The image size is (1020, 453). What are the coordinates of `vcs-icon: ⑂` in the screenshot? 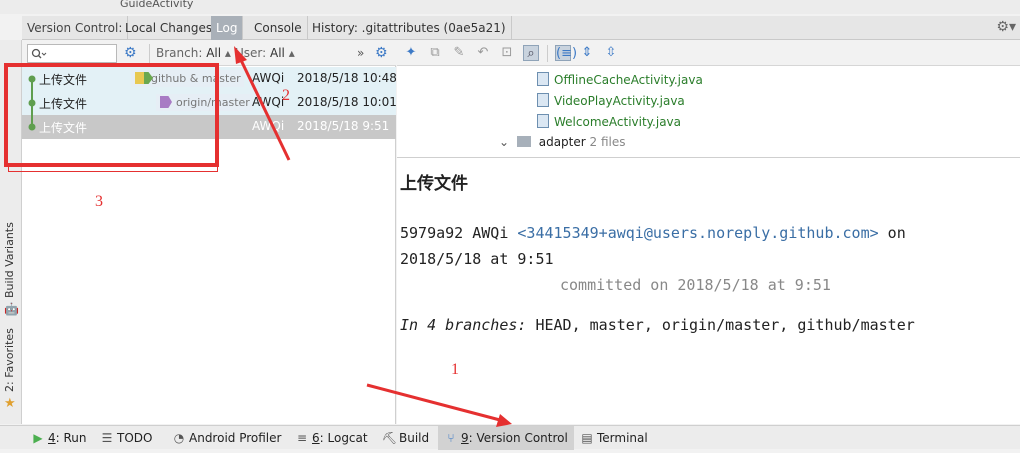 It's located at (451, 438).